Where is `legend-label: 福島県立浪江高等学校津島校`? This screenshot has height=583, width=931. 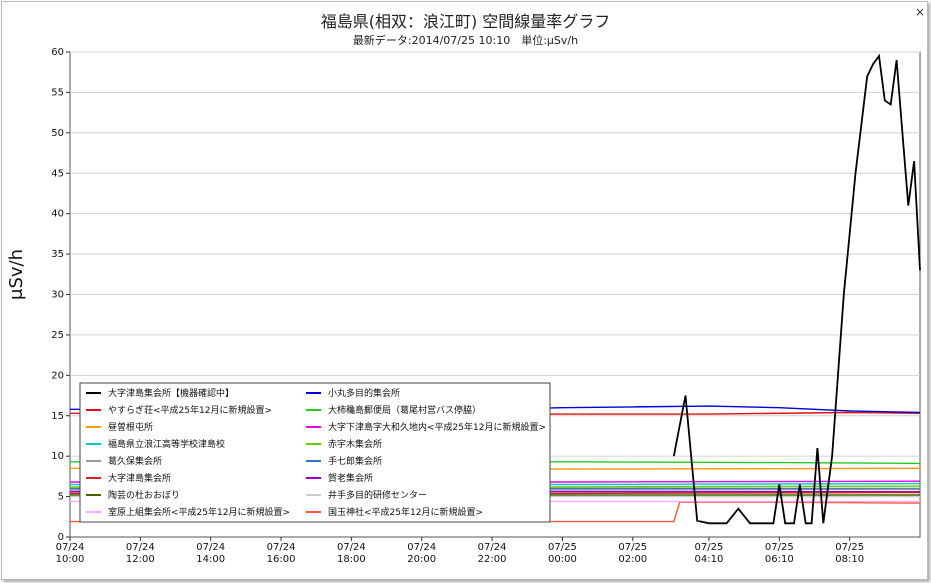
legend-label: 福島県立浪江高等学校津島校 is located at coordinates (166, 444).